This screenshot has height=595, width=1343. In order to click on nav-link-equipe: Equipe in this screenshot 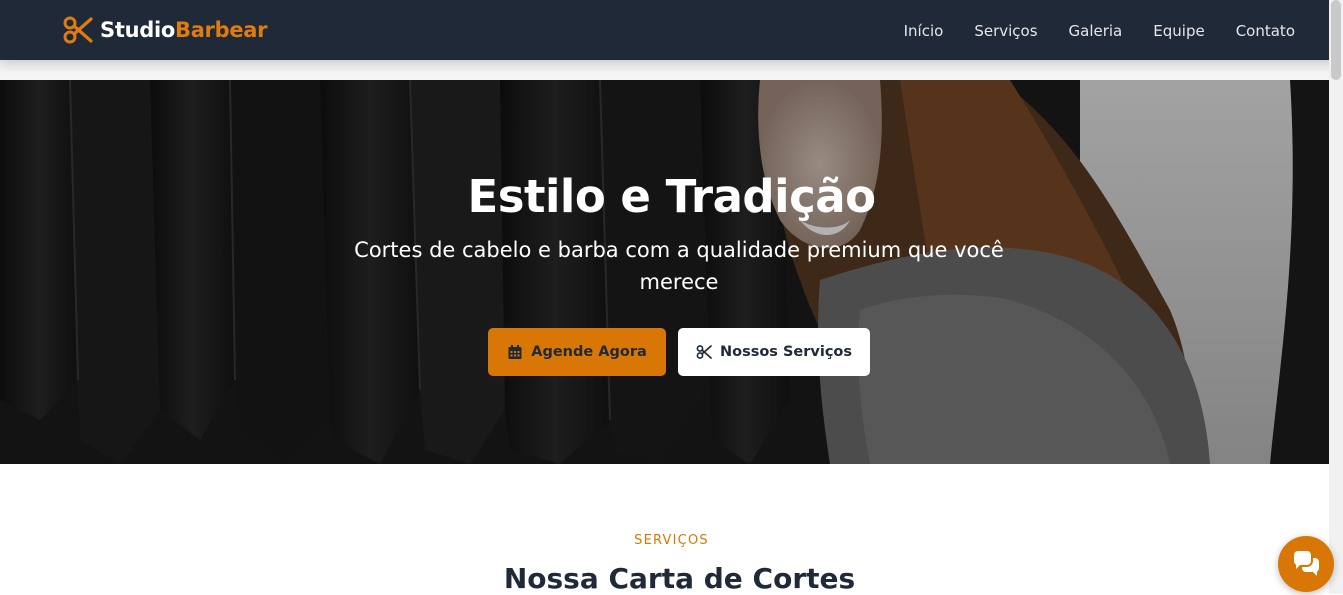, I will do `click(1178, 31)`.